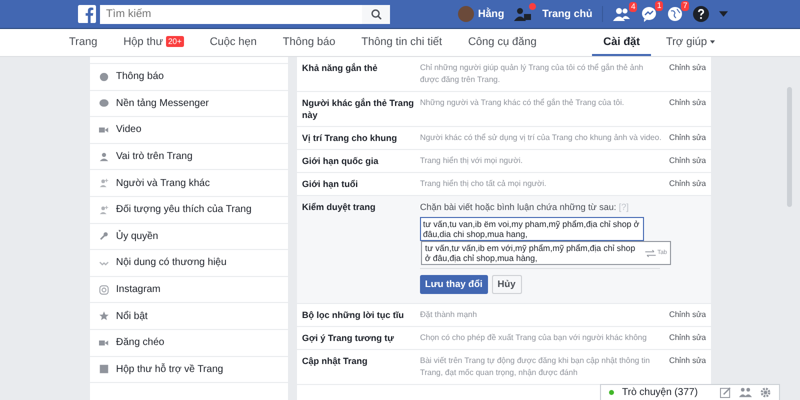 The width and height of the screenshot is (800, 400). What do you see at coordinates (189, 237) in the screenshot?
I see `sidebar-item: Ủy quyền` at bounding box center [189, 237].